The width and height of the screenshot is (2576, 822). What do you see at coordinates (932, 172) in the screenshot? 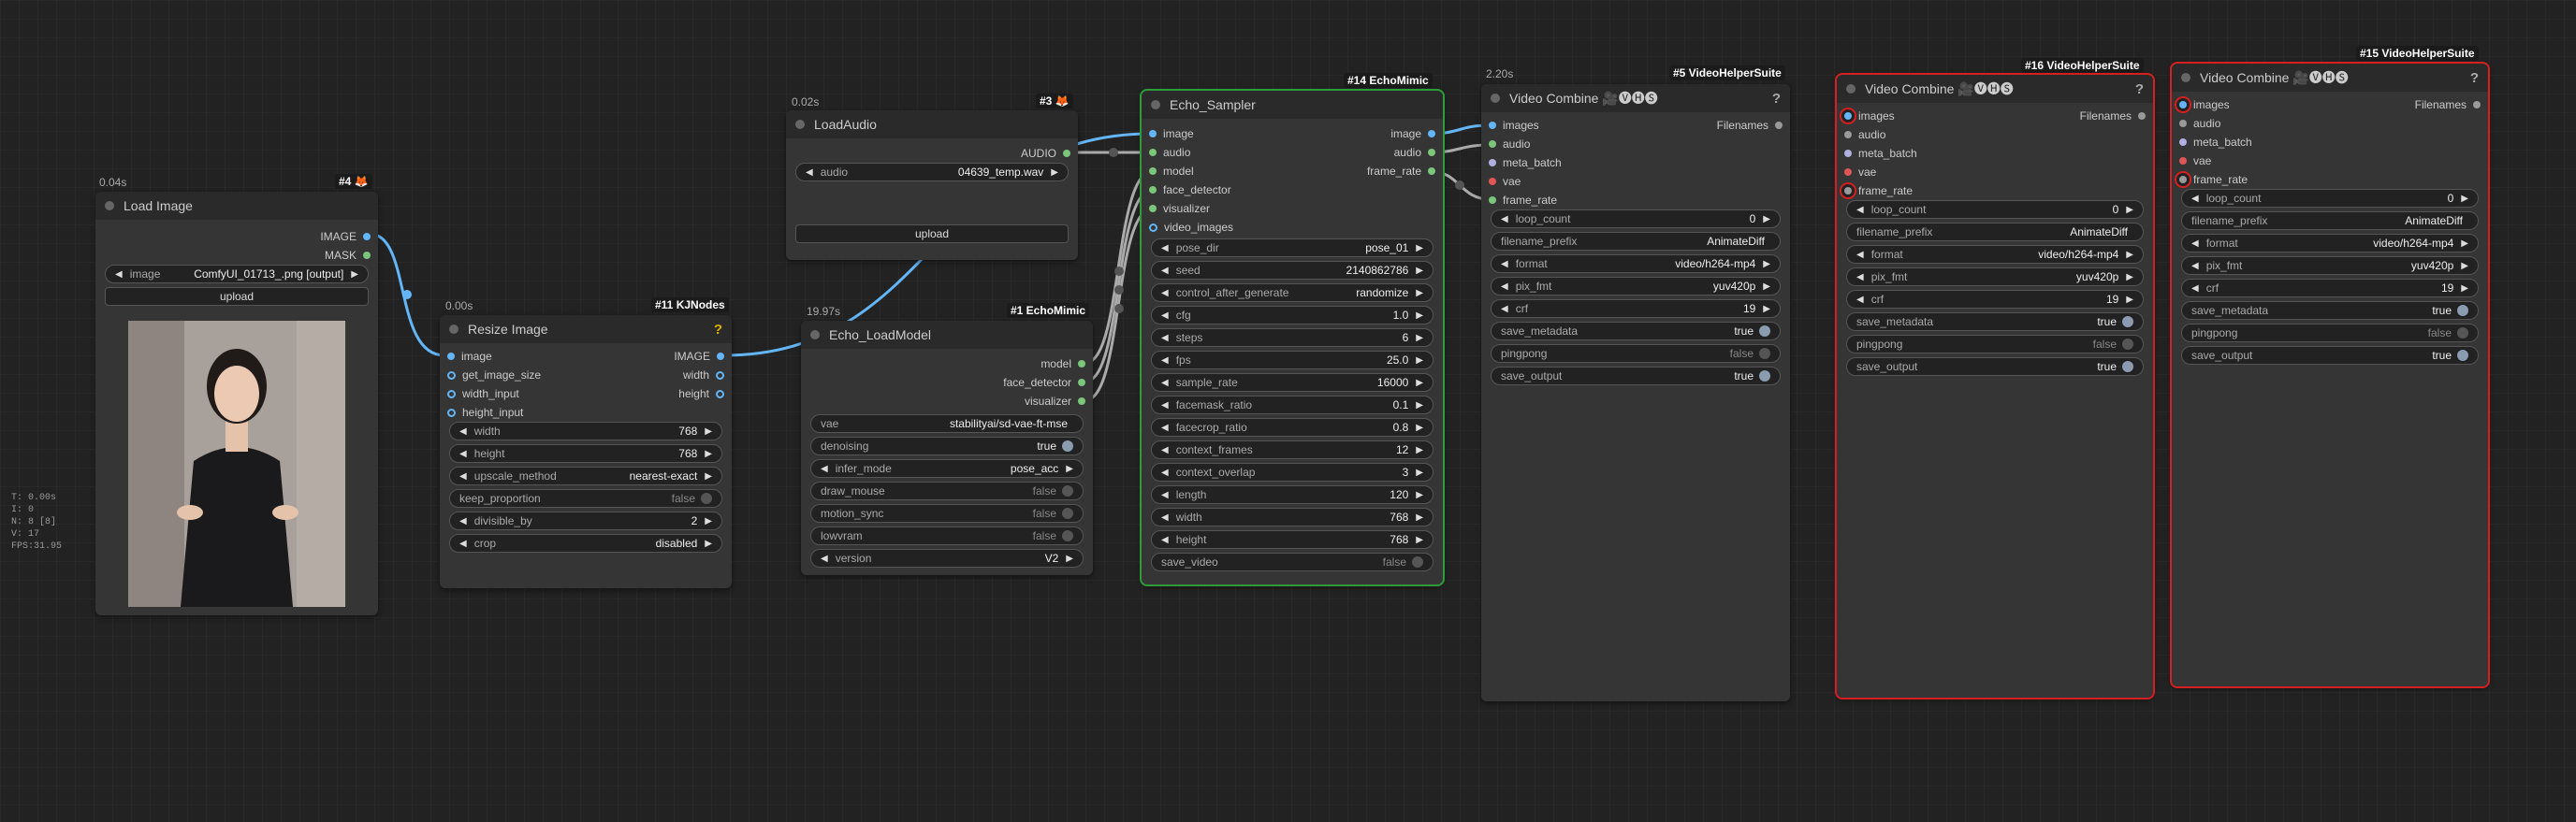
I see `audio-combo: ◀ audio 04639_temp.wav ▶` at bounding box center [932, 172].